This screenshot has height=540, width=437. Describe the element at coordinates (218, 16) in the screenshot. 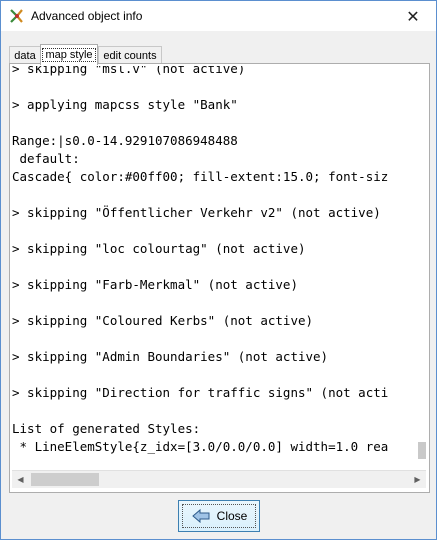

I see `title-bar: Advanced object info ✕` at that location.